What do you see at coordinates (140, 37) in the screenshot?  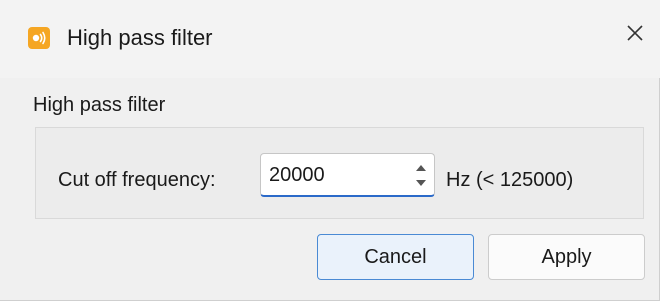 I see `window-title: High pass filter` at bounding box center [140, 37].